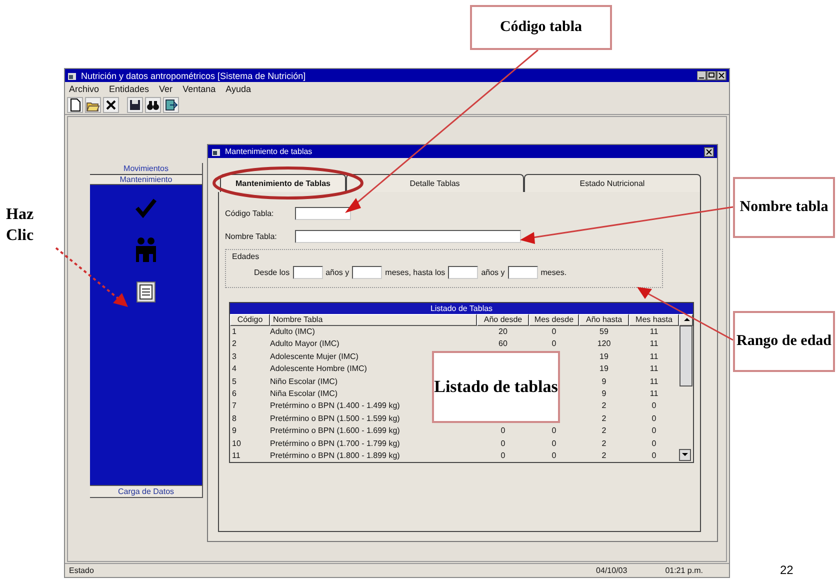 The image size is (839, 580). Describe the element at coordinates (604, 320) in the screenshot. I see `column-header: Año hasta` at that location.